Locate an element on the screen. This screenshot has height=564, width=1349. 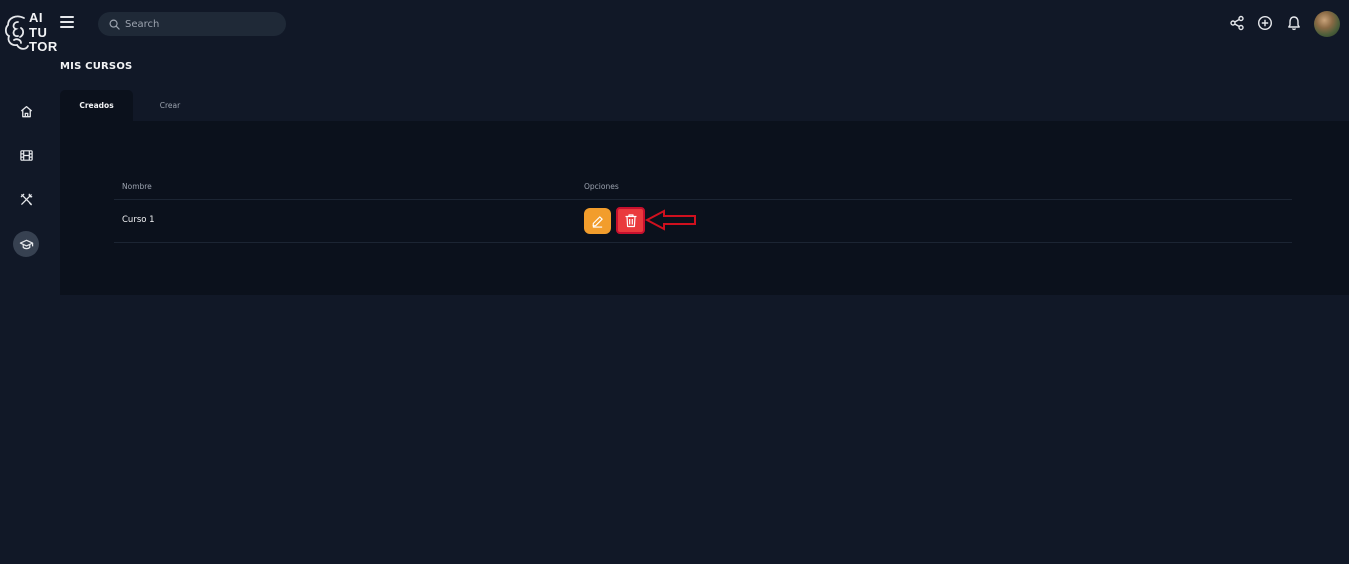
search-input is located at coordinates (200, 24).